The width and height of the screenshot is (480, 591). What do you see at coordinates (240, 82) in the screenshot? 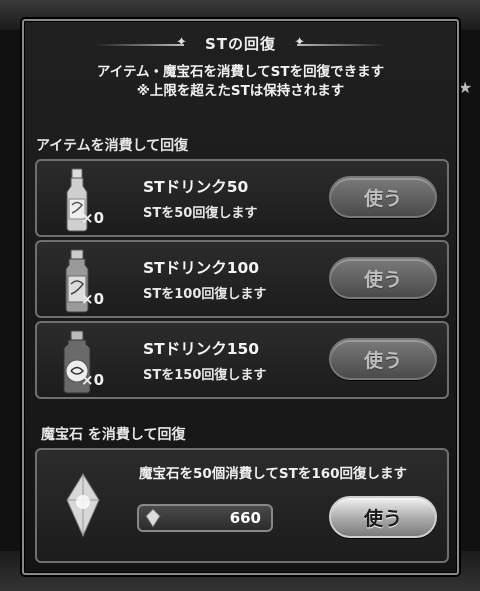
I see `dialog-description: アイテム・魔宝石を消費してSTを回復できます ※上限を超えたSTは保持されます` at bounding box center [240, 82].